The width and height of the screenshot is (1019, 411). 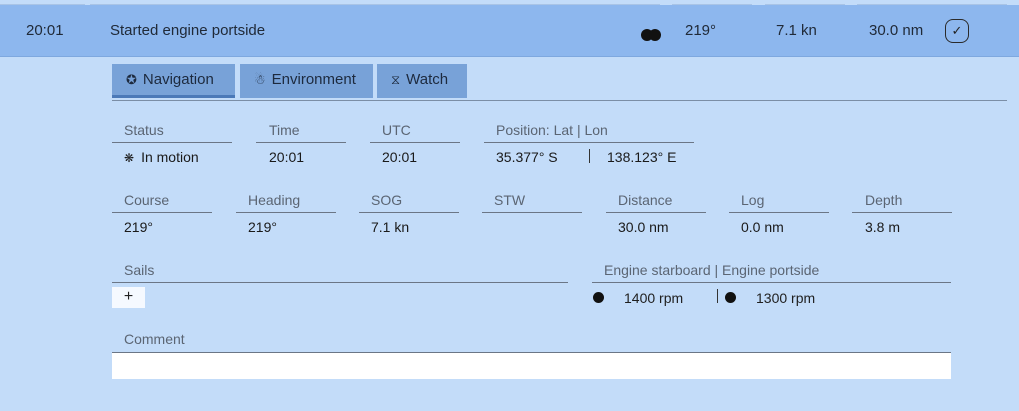 I want to click on motion-icon: ❋, so click(x=129, y=158).